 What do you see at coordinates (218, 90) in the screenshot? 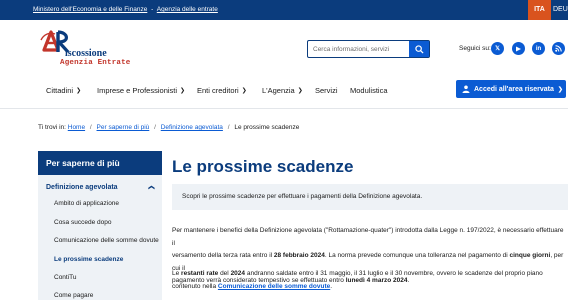
I see `nav-enti-label: Enti creditori` at bounding box center [218, 90].